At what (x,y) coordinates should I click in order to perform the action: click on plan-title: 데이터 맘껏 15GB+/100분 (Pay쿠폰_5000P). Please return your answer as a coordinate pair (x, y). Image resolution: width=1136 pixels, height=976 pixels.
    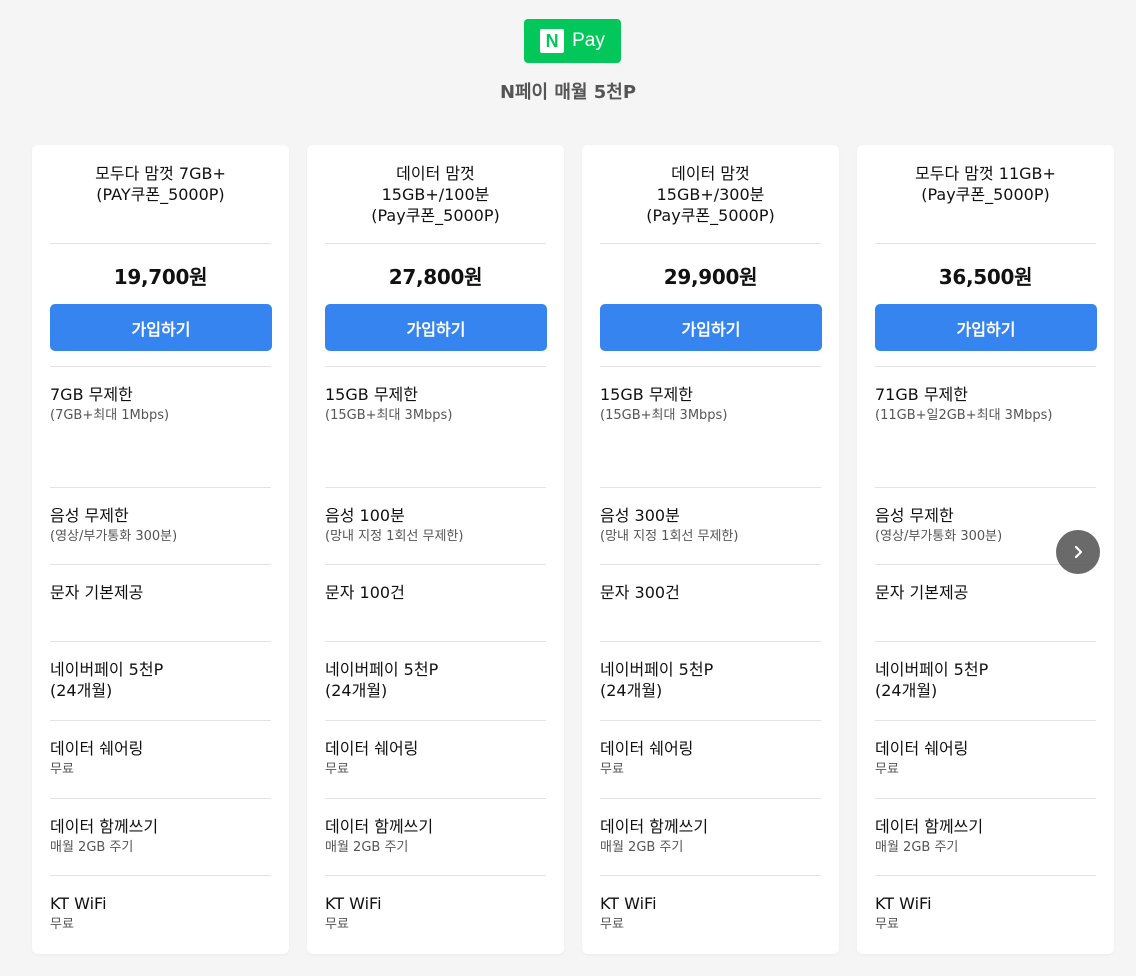
    Looking at the image, I should click on (435, 194).